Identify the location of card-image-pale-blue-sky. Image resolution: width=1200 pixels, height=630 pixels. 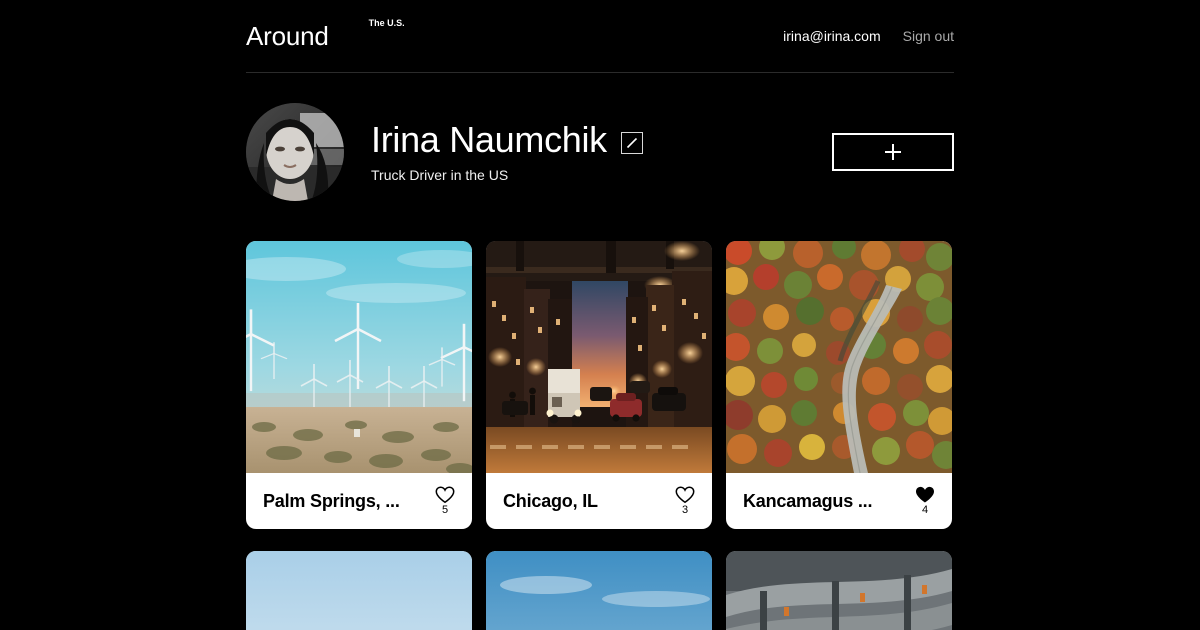
(359, 590).